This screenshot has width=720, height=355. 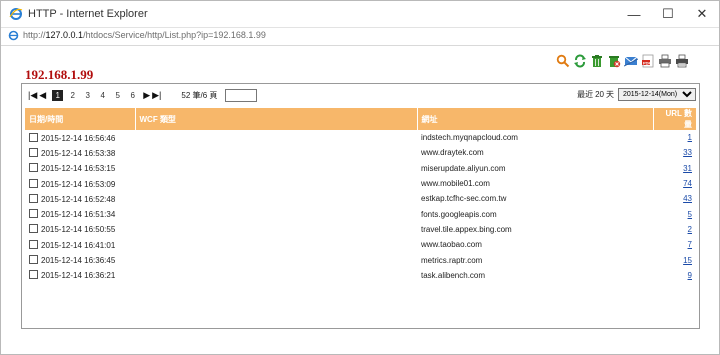 What do you see at coordinates (469, 138) in the screenshot?
I see `url-cell: indstech.myqnapcloud.com` at bounding box center [469, 138].